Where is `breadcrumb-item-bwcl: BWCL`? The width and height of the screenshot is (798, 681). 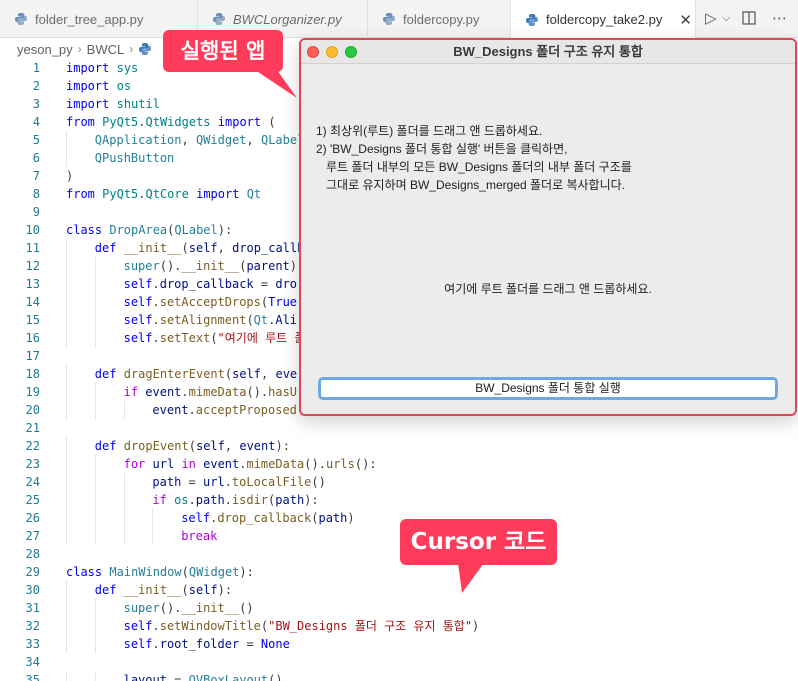 breadcrumb-item-bwcl: BWCL is located at coordinates (106, 49).